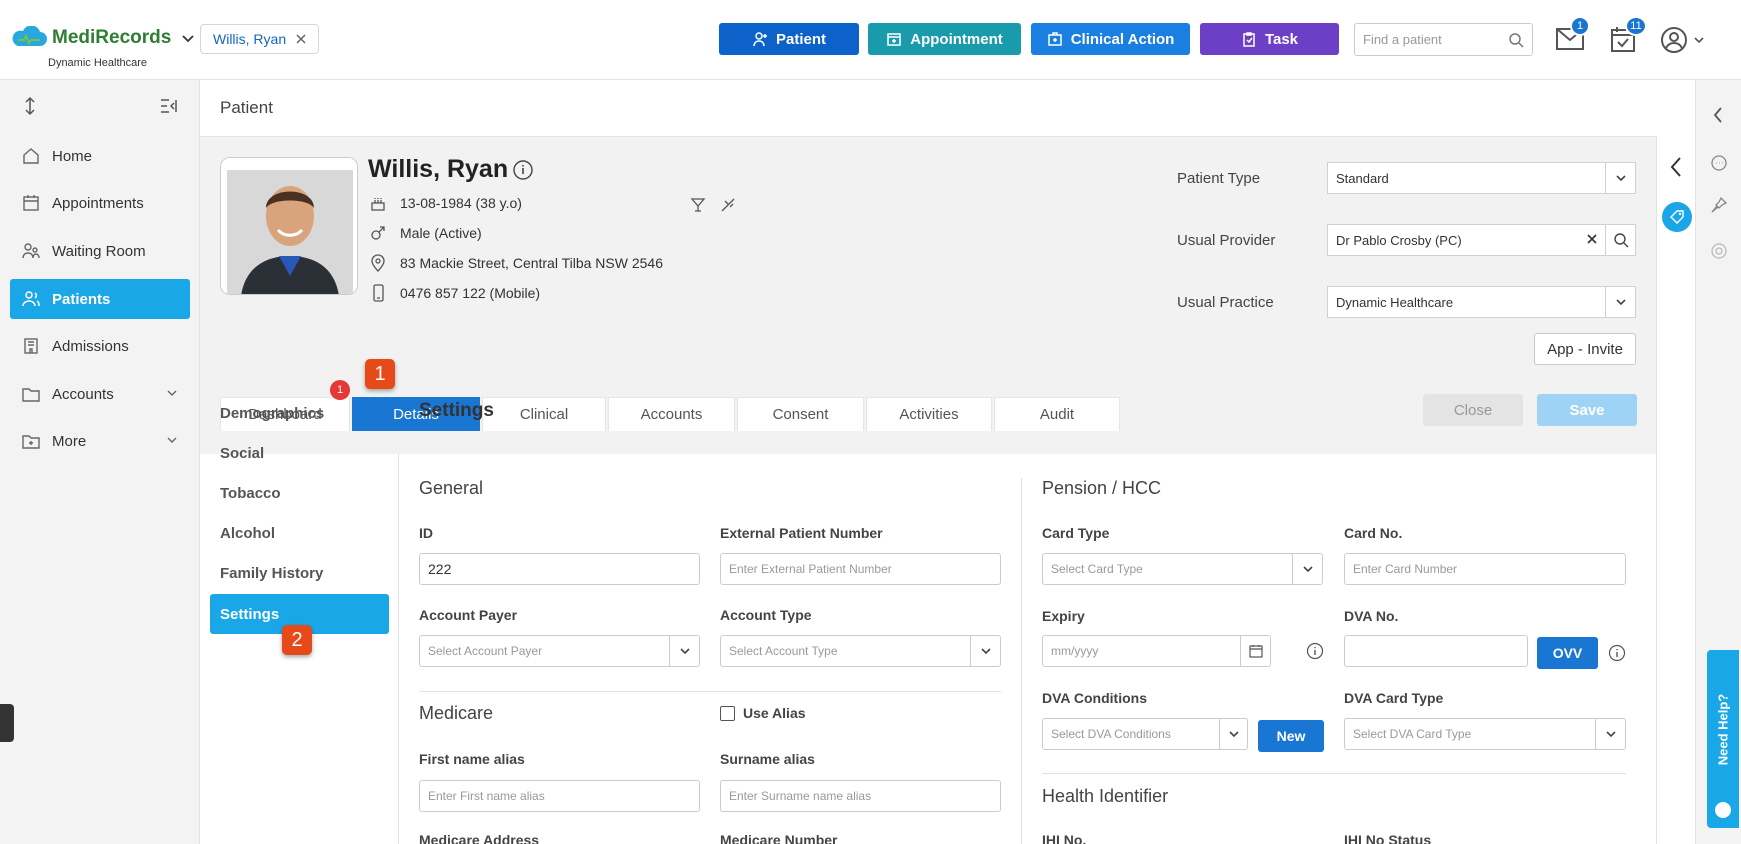  I want to click on sidebar-item-admissions: Admissions, so click(100, 346).